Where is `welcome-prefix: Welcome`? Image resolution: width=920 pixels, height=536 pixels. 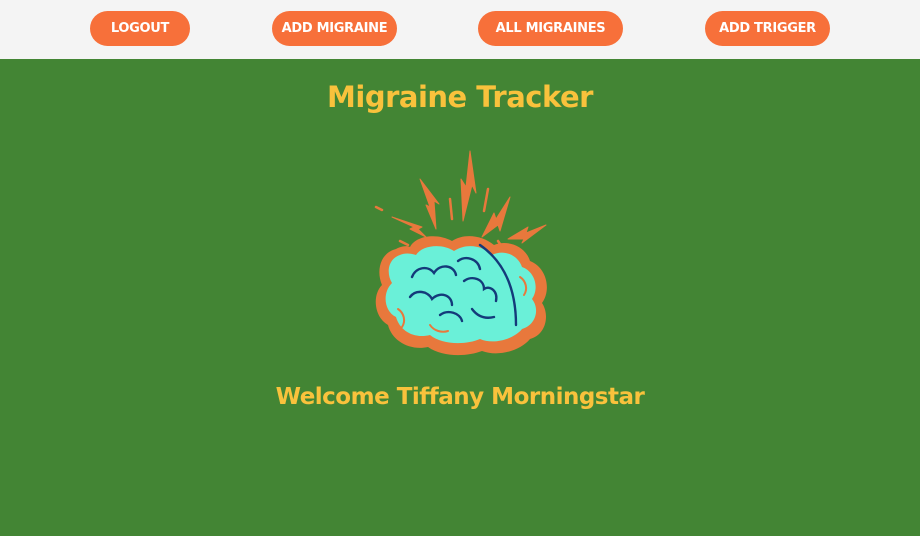
welcome-prefix: Welcome is located at coordinates (332, 397).